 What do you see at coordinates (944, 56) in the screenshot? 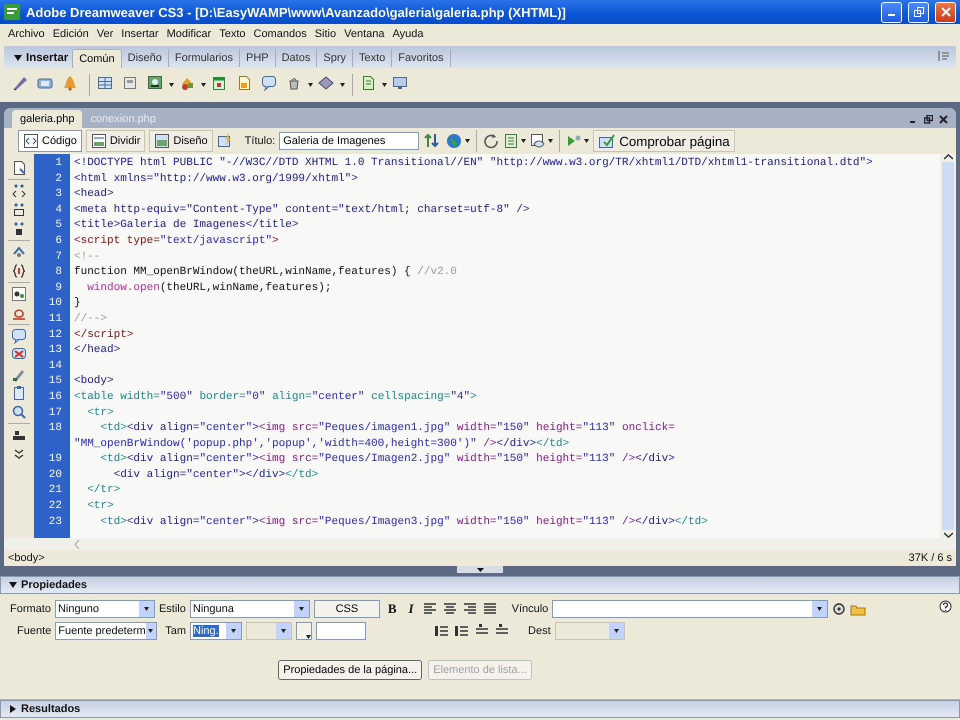
I see `panel-menu-icon` at bounding box center [944, 56].